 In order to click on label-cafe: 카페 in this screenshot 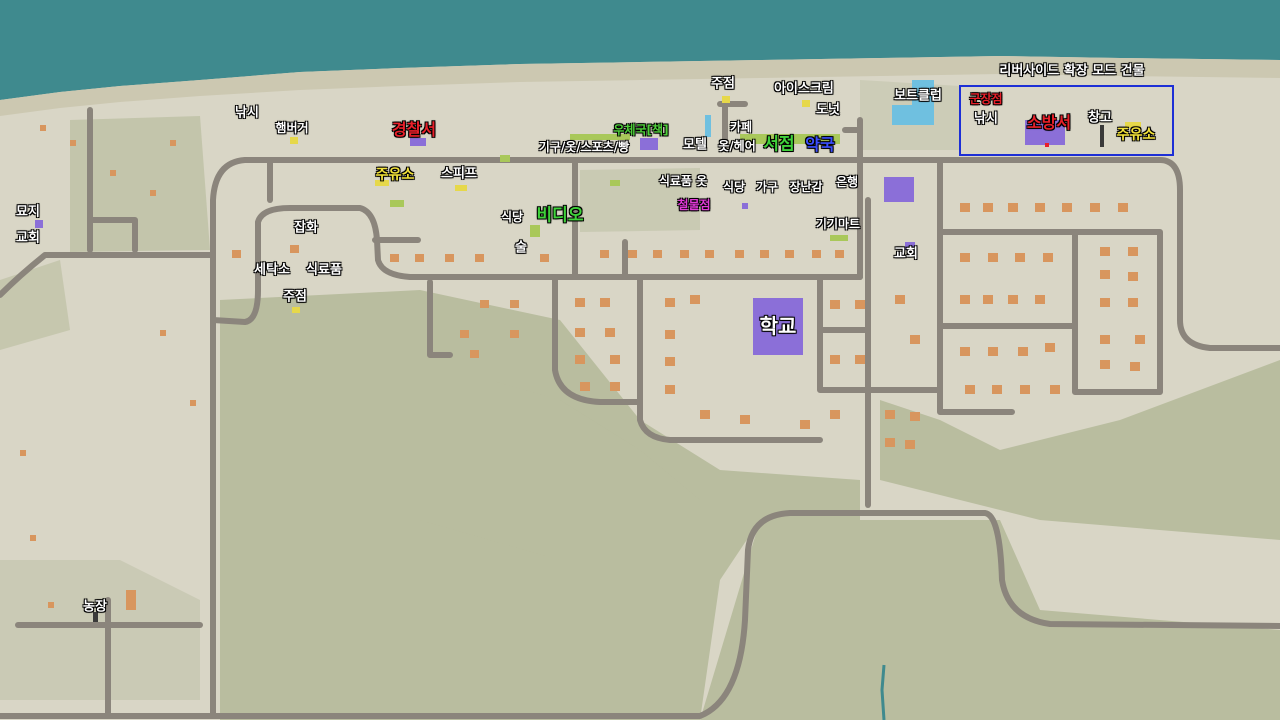, I will do `click(741, 127)`.